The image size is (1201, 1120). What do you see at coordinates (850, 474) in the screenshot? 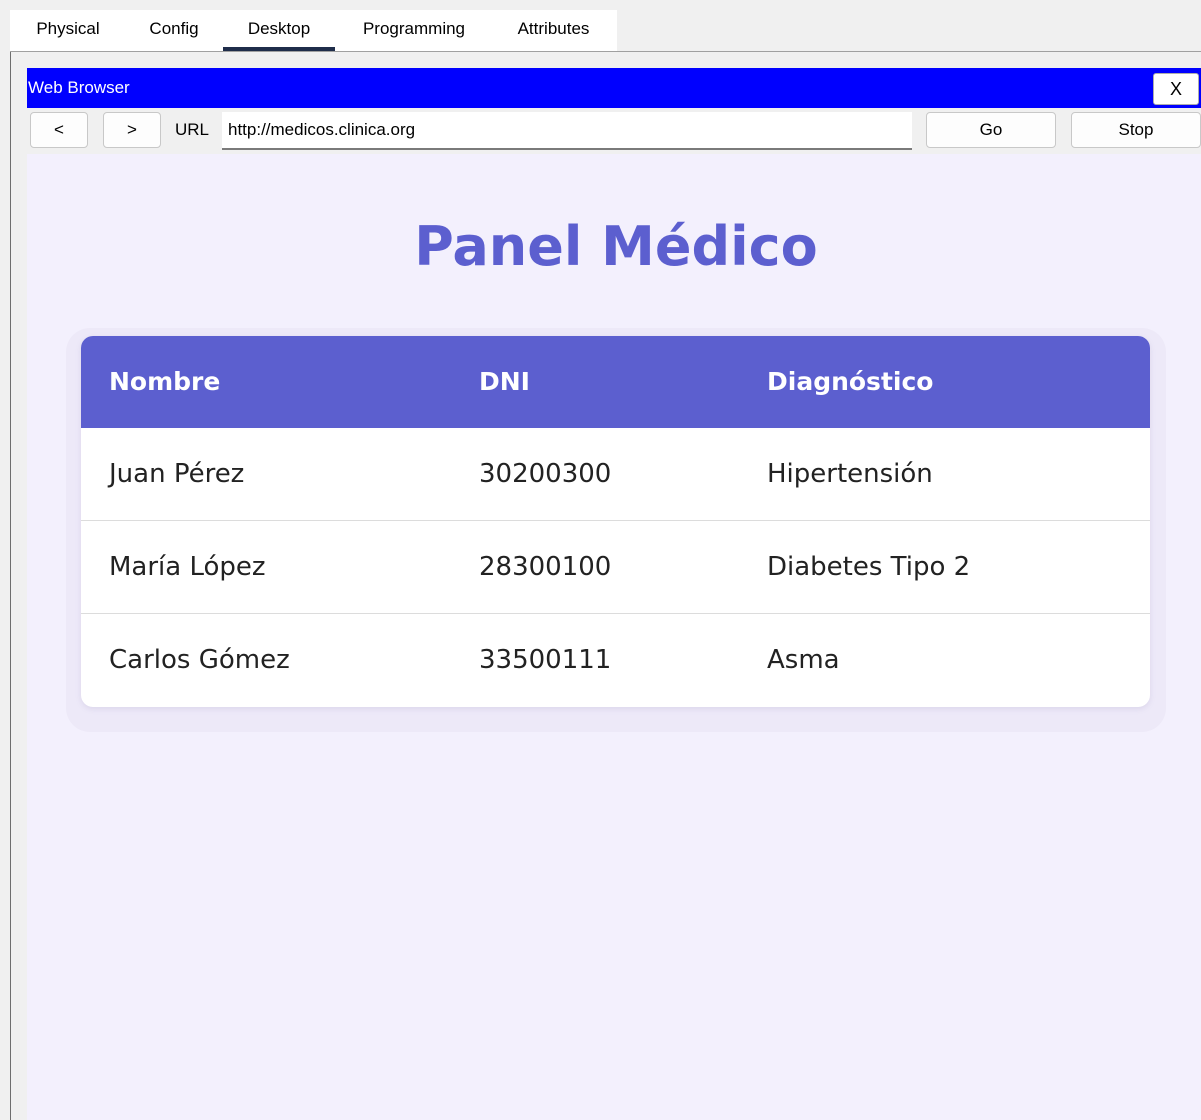
I see `cell-diagnostico: Hipertensión` at bounding box center [850, 474].